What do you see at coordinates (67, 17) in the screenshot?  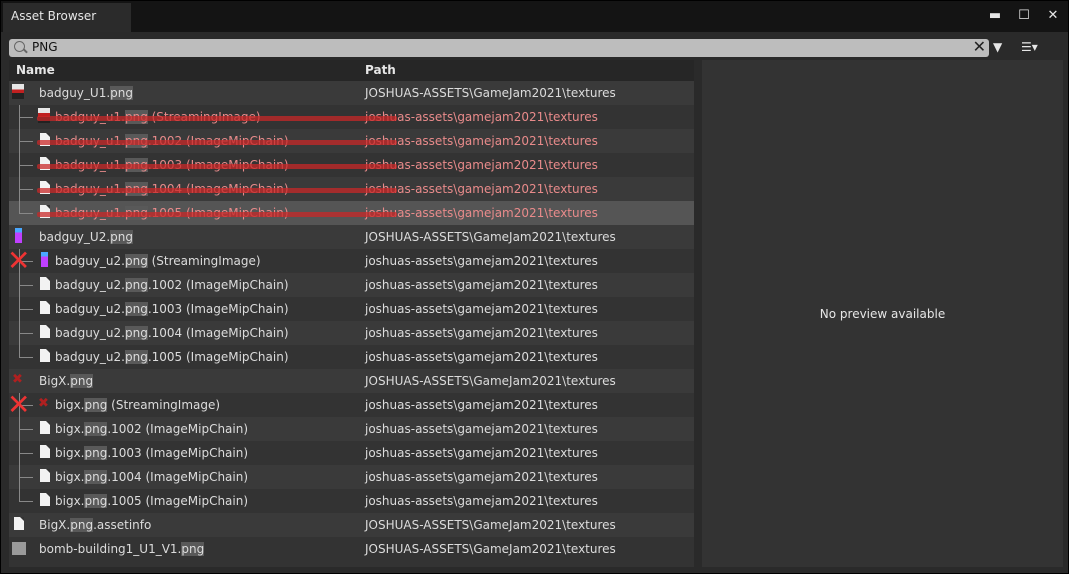 I see `tab-asset-browser: Asset Browser` at bounding box center [67, 17].